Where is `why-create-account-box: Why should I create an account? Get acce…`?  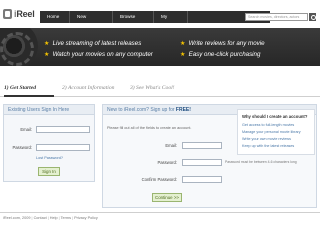
why-create-account-box: Why should I create an account? Get acce… is located at coordinates (276, 132).